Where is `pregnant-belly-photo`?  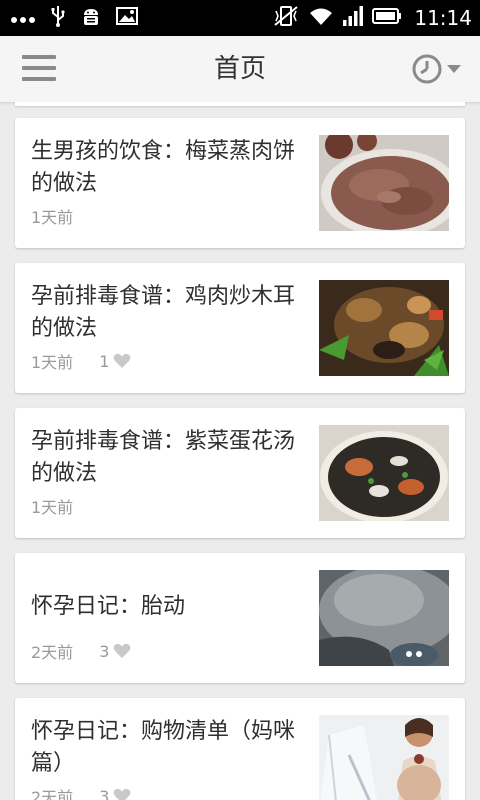 pregnant-belly-photo is located at coordinates (384, 618).